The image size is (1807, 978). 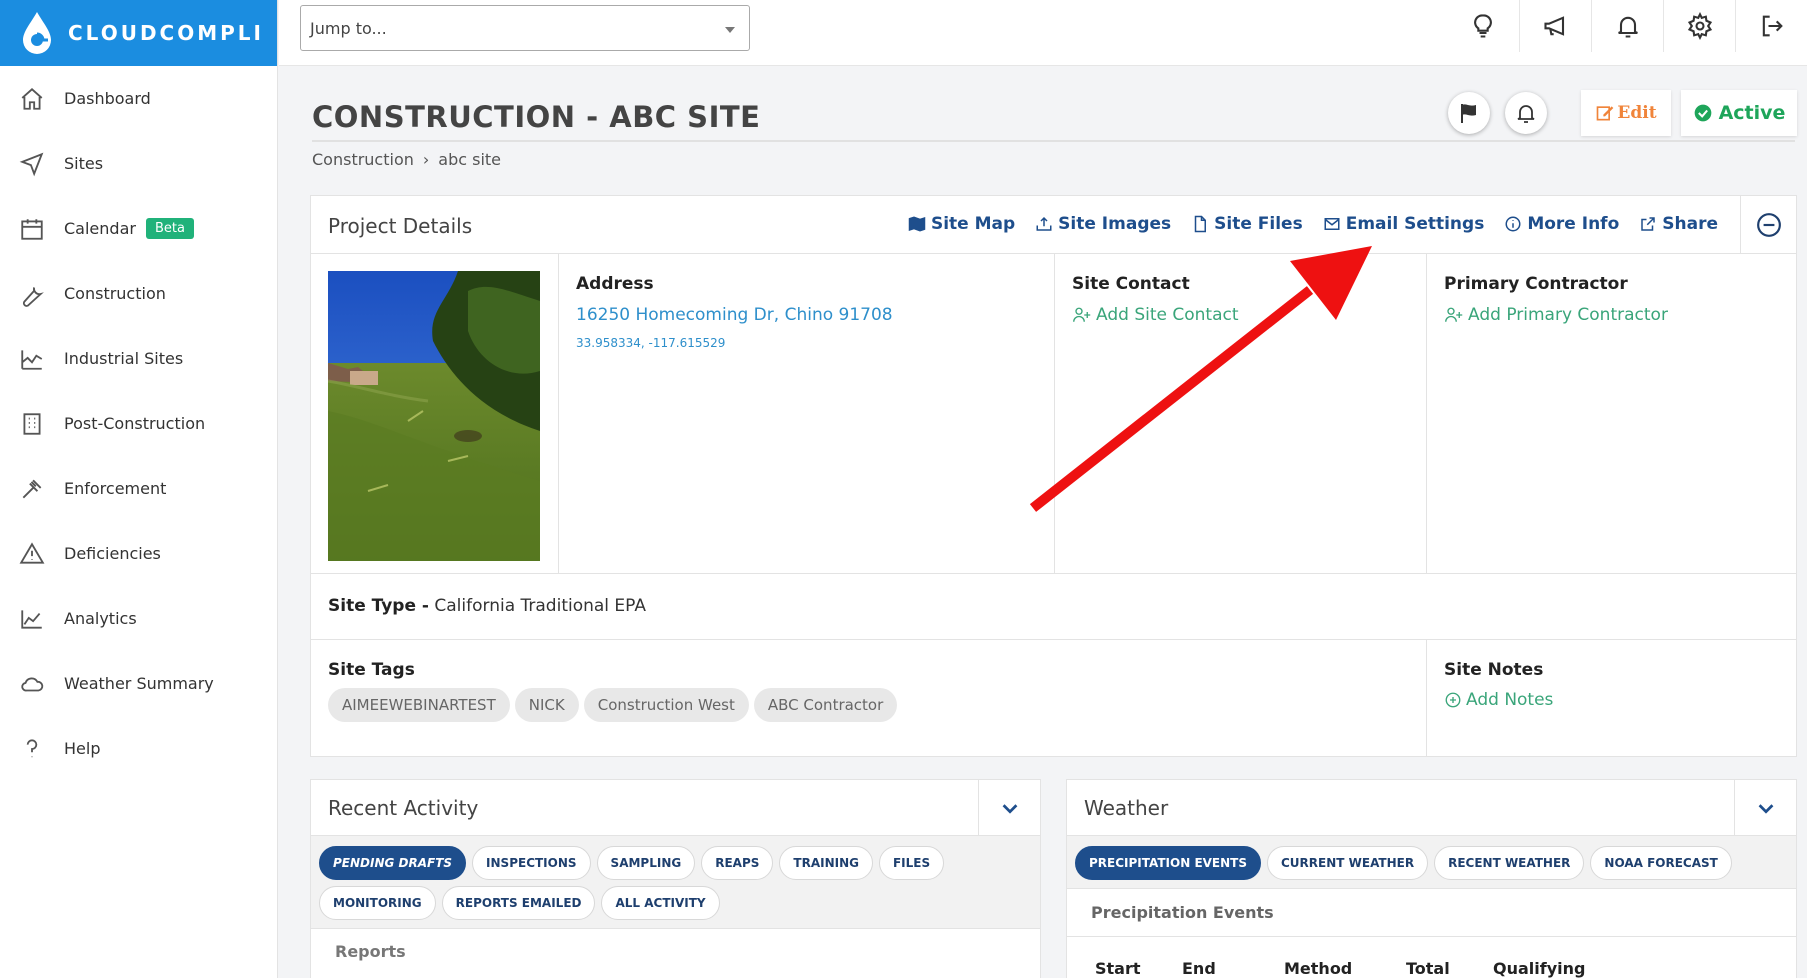 What do you see at coordinates (84, 163) in the screenshot?
I see `sidebar-item-label: Sites` at bounding box center [84, 163].